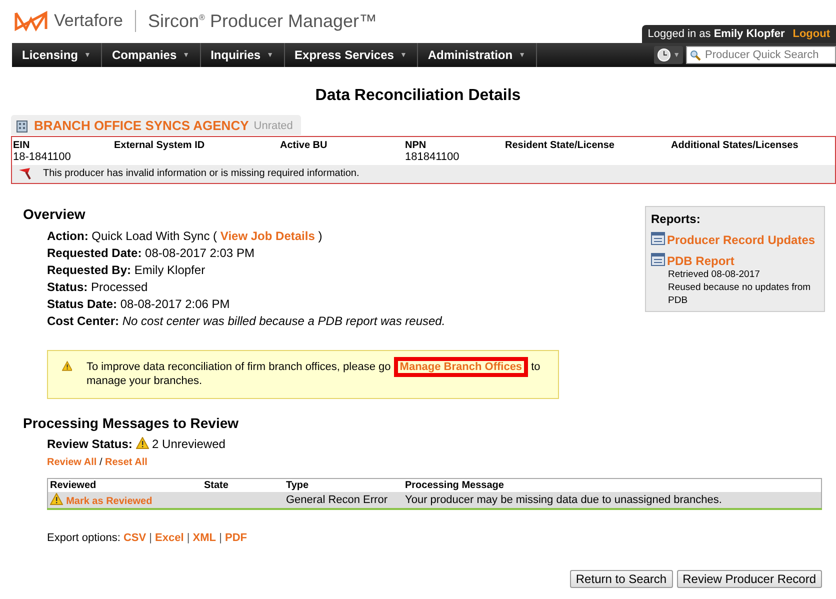 This screenshot has width=836, height=599. What do you see at coordinates (204, 538) in the screenshot?
I see `export-link: XML` at bounding box center [204, 538].